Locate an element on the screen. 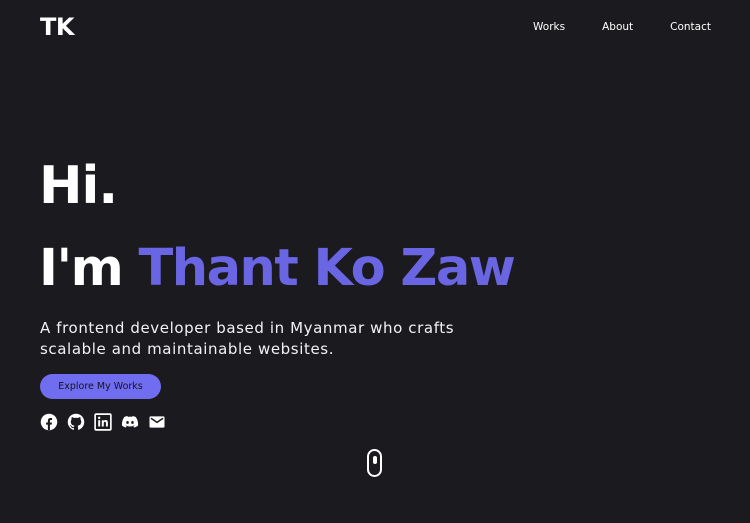 This screenshot has height=523, width=750. social-links is located at coordinates (103, 422).